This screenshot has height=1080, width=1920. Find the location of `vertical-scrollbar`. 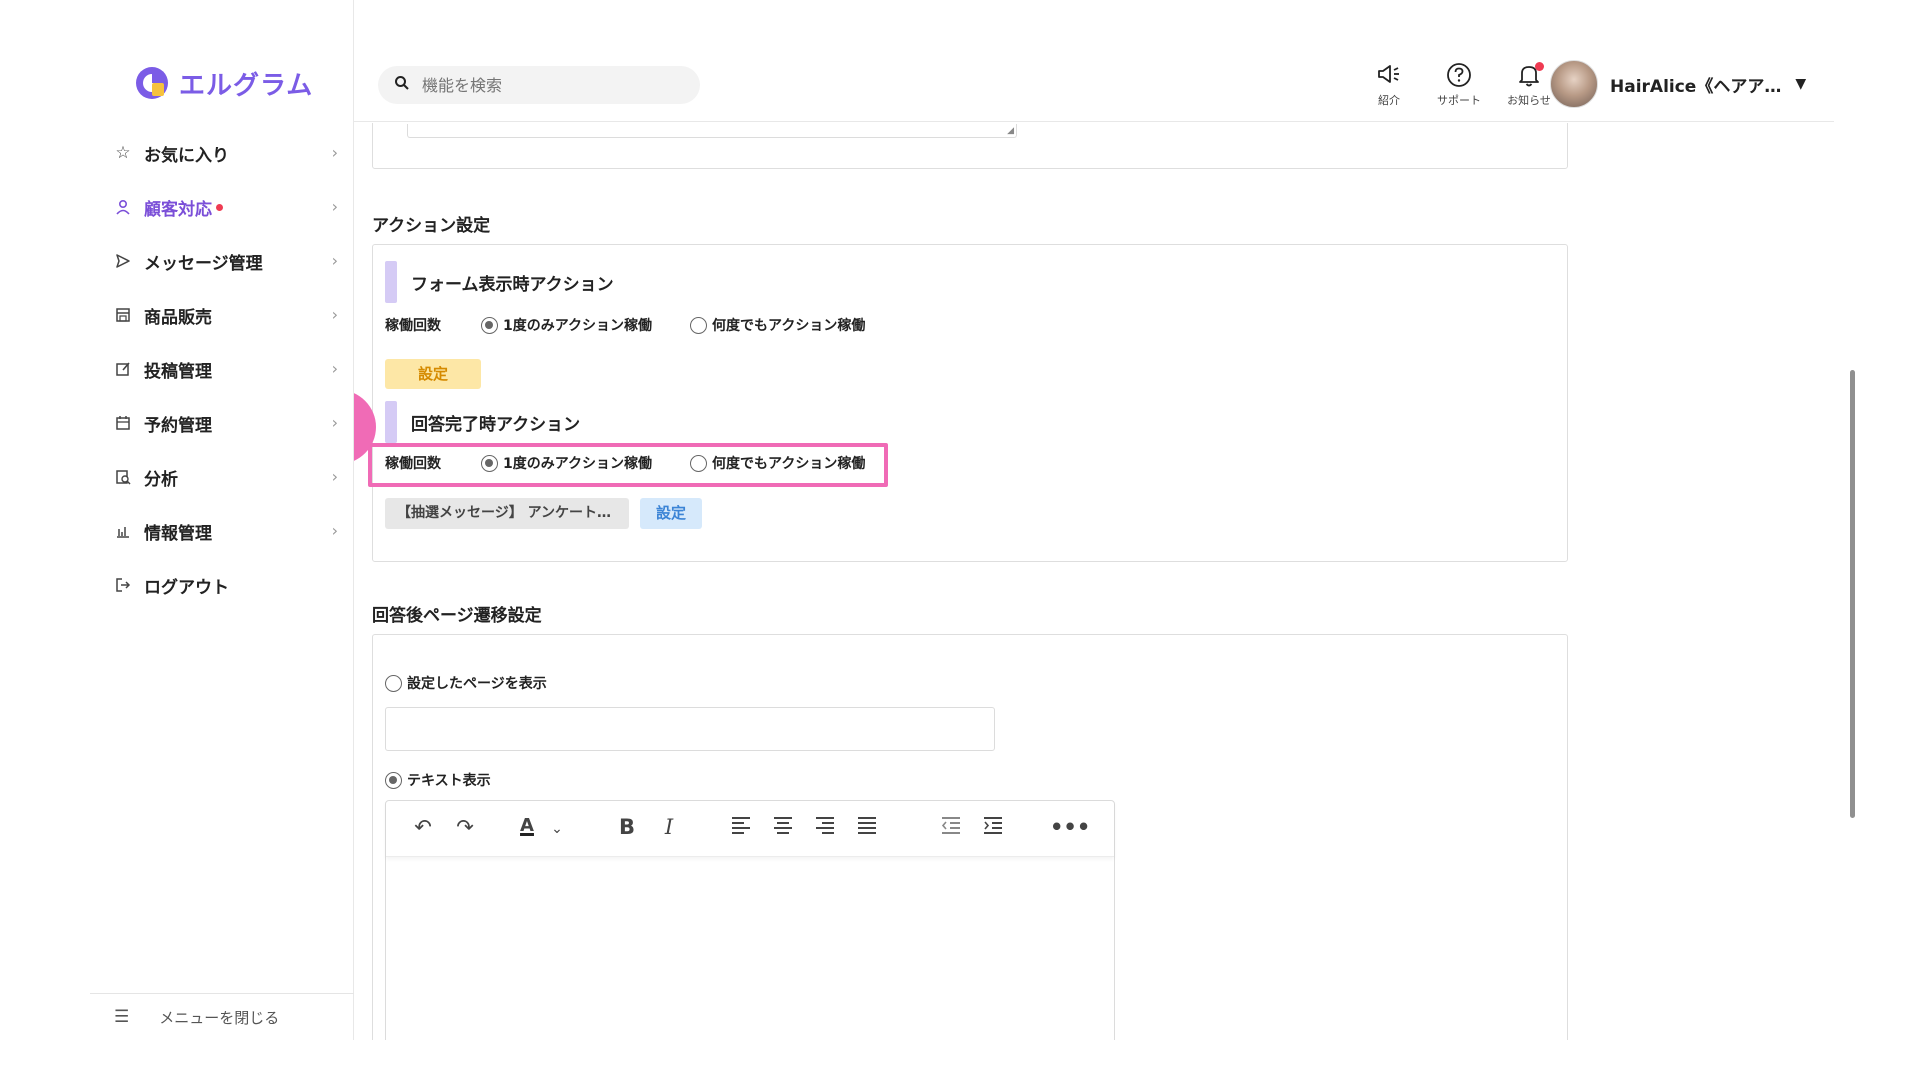

vertical-scrollbar is located at coordinates (1852, 594).